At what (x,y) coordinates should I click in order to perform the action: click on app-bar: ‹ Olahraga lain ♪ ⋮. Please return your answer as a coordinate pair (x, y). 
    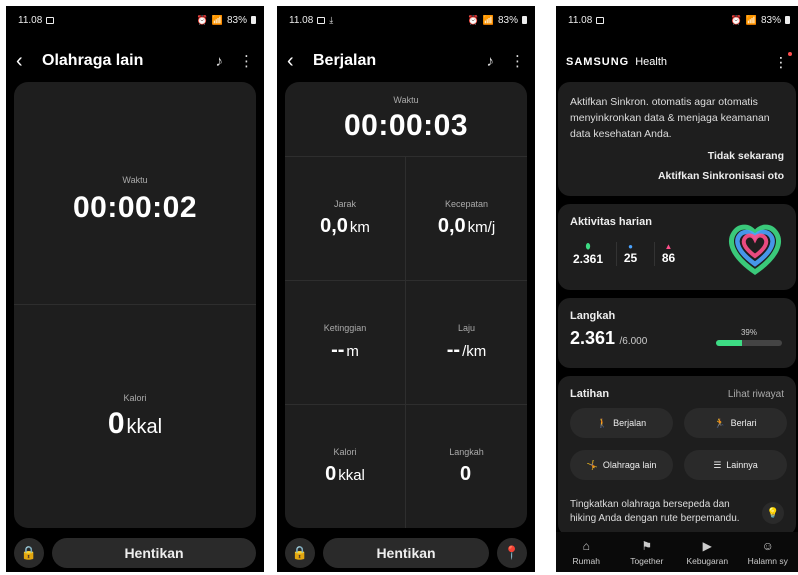
    Looking at the image, I should click on (135, 61).